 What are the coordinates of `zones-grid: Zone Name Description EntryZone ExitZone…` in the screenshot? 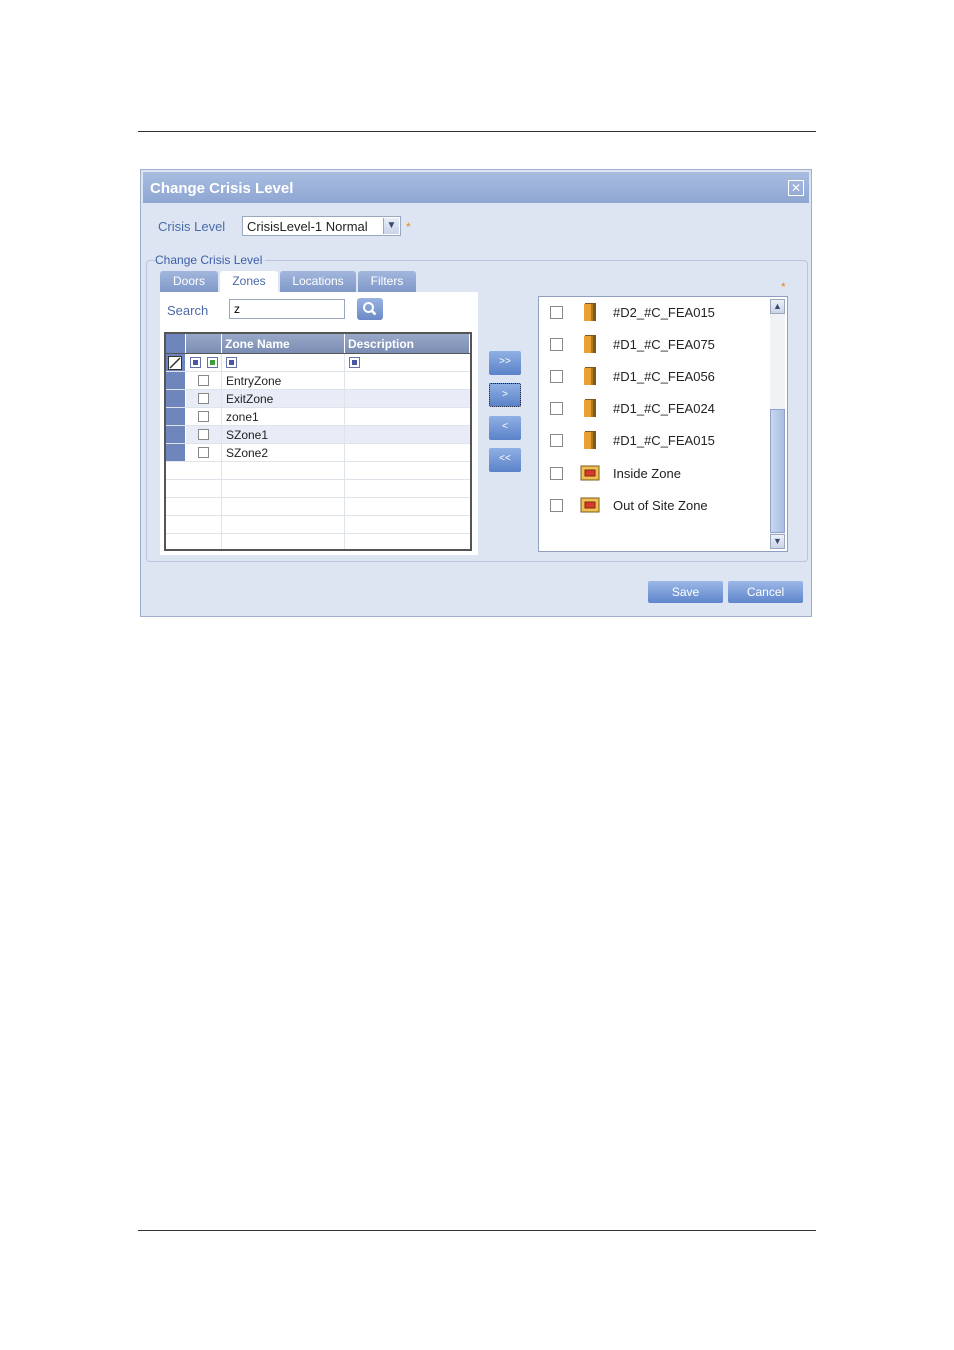 It's located at (318, 441).